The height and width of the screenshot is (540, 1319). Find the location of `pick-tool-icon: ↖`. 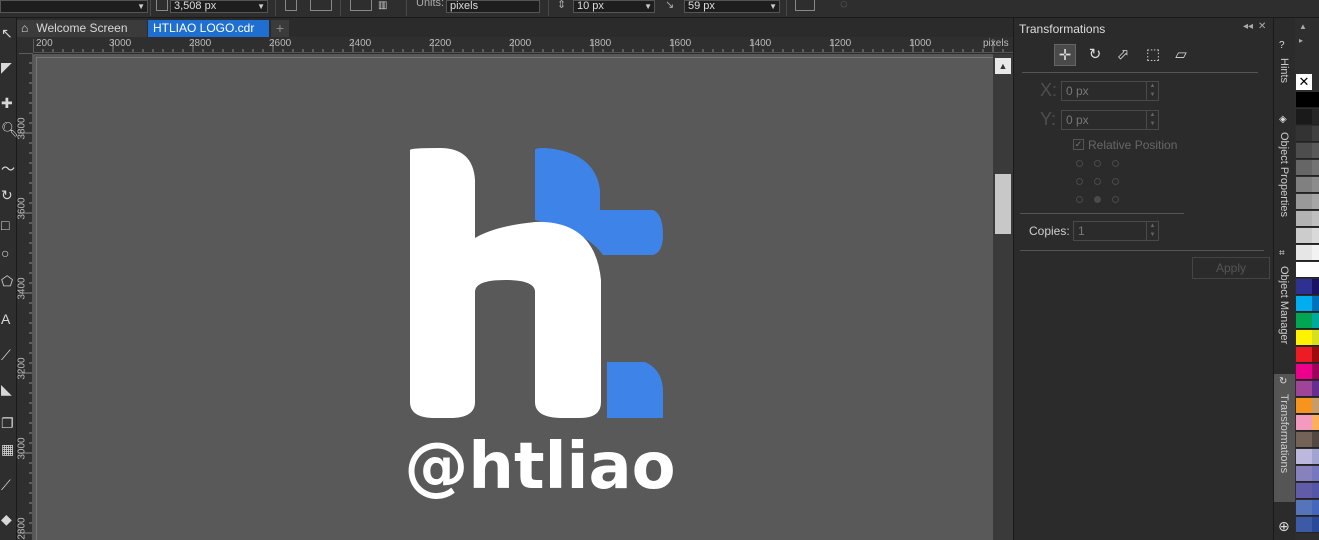

pick-tool-icon: ↖ is located at coordinates (8, 33).